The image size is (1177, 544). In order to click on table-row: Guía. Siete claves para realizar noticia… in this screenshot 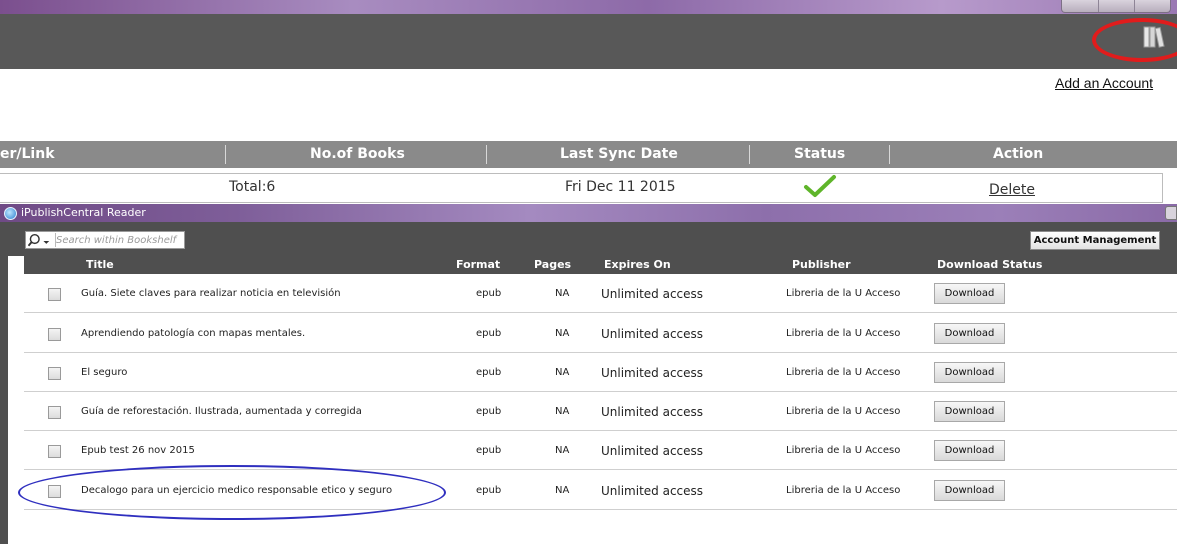, I will do `click(600, 293)`.